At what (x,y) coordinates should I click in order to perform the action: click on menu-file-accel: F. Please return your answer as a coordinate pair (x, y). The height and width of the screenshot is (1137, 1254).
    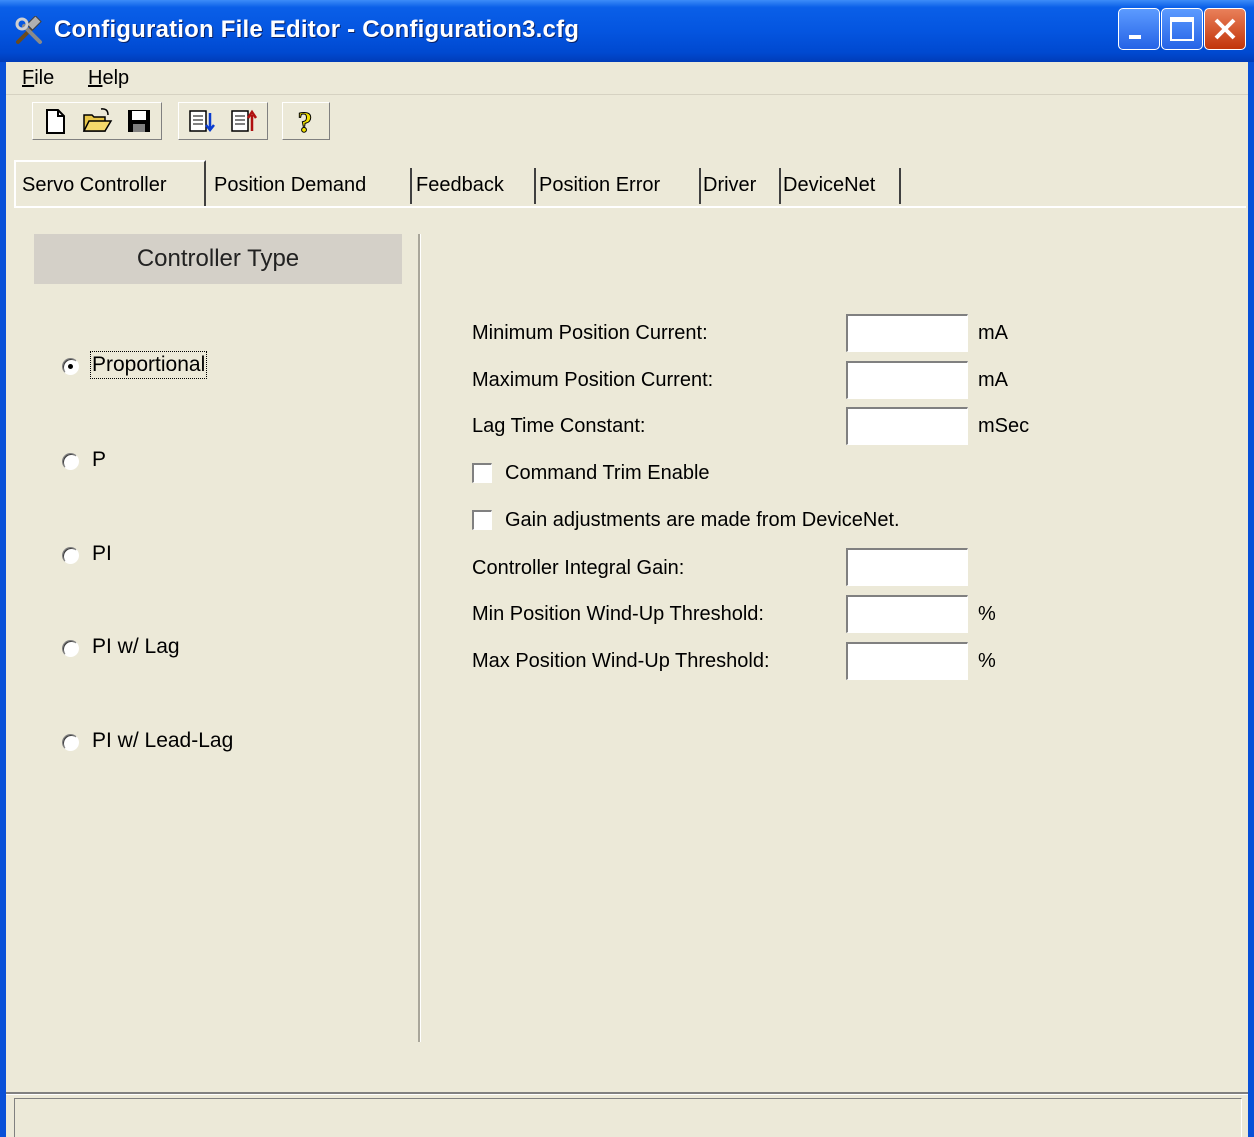
    Looking at the image, I should click on (28, 78).